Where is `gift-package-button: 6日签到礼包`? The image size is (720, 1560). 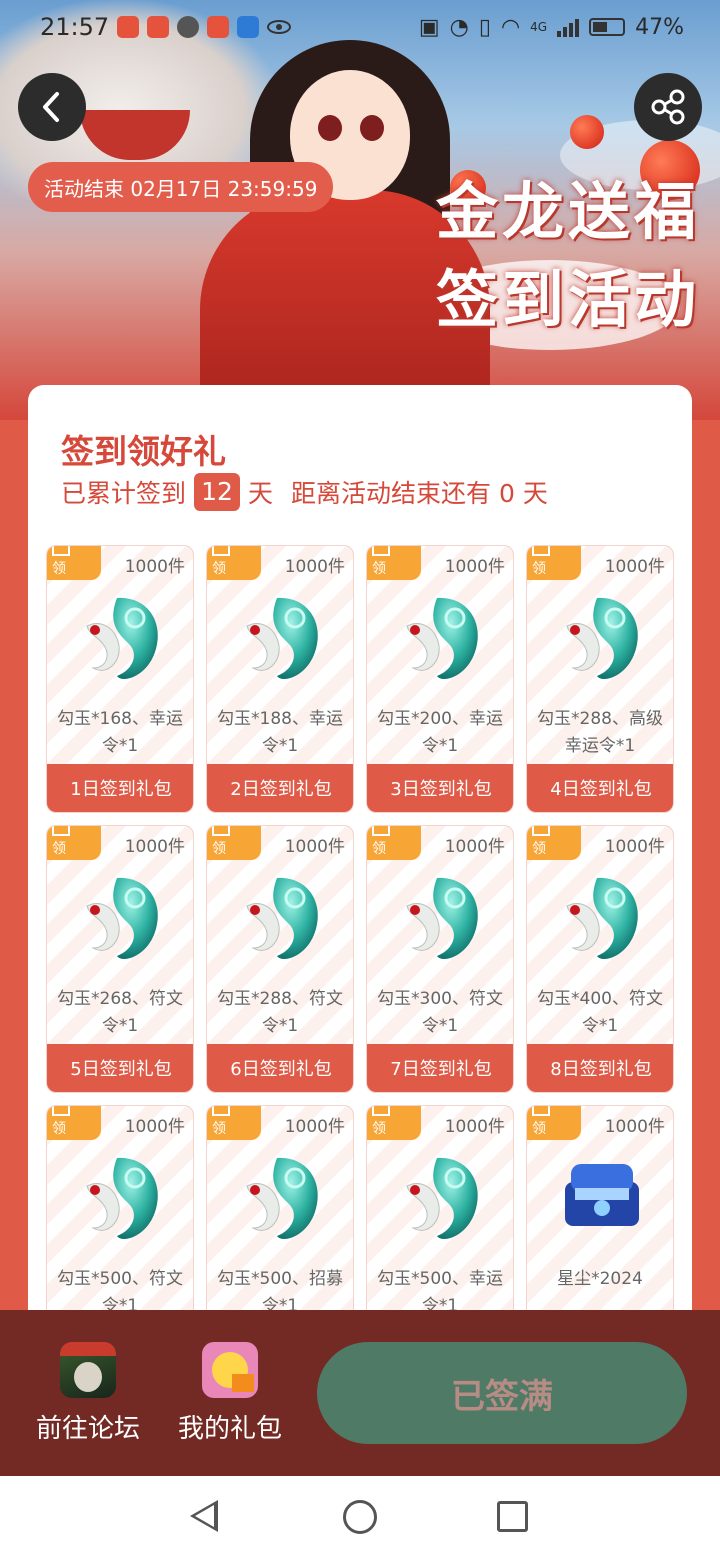
gift-package-button: 6日签到礼包 is located at coordinates (280, 1068).